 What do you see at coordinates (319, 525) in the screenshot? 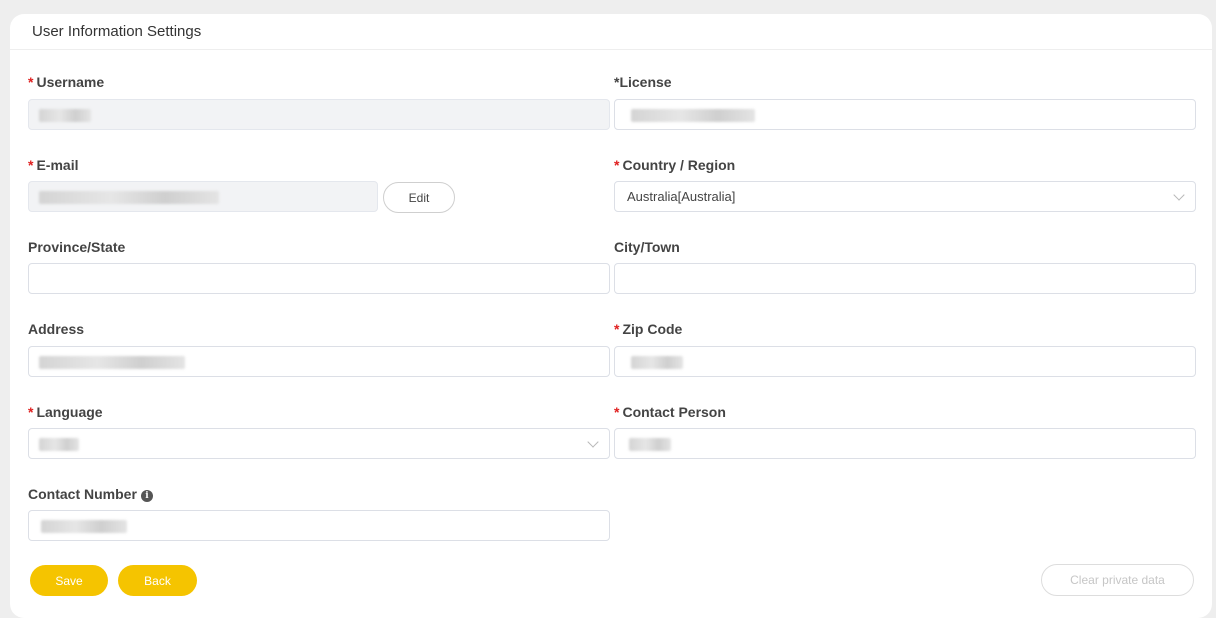
I see `contact-number-field` at bounding box center [319, 525].